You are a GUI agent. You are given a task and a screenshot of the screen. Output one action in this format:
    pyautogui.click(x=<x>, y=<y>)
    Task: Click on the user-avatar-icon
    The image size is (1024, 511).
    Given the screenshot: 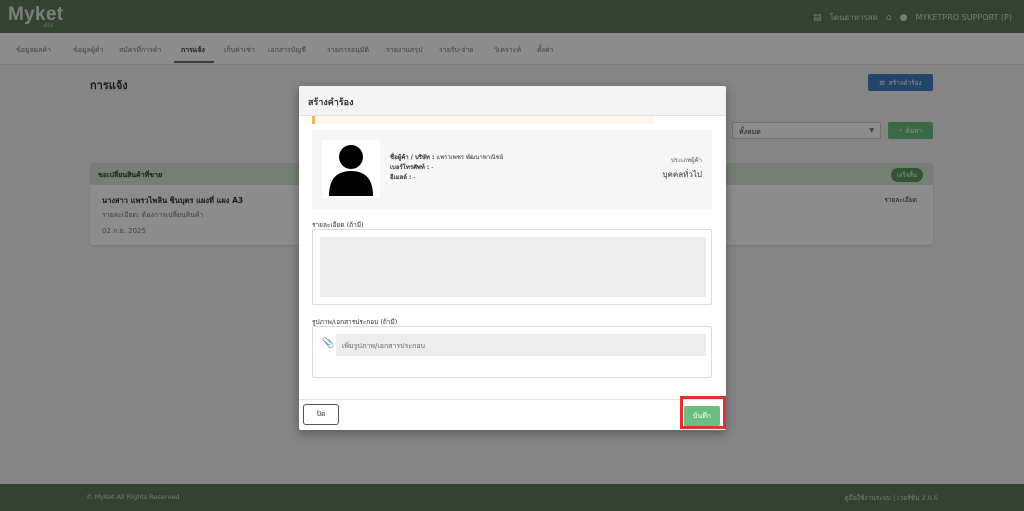 What is the action you would take?
    pyautogui.click(x=351, y=170)
    